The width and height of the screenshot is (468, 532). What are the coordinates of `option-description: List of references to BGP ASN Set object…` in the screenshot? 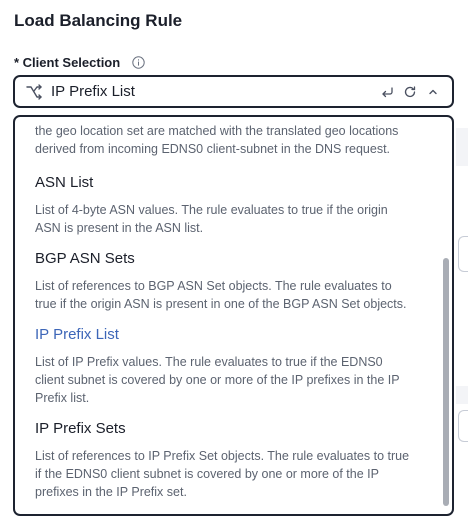 It's located at (221, 295).